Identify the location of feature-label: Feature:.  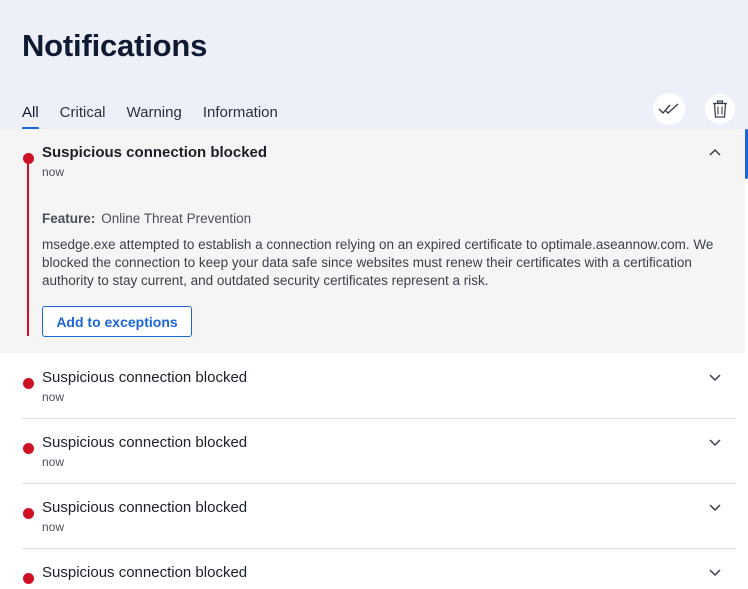
(69, 218).